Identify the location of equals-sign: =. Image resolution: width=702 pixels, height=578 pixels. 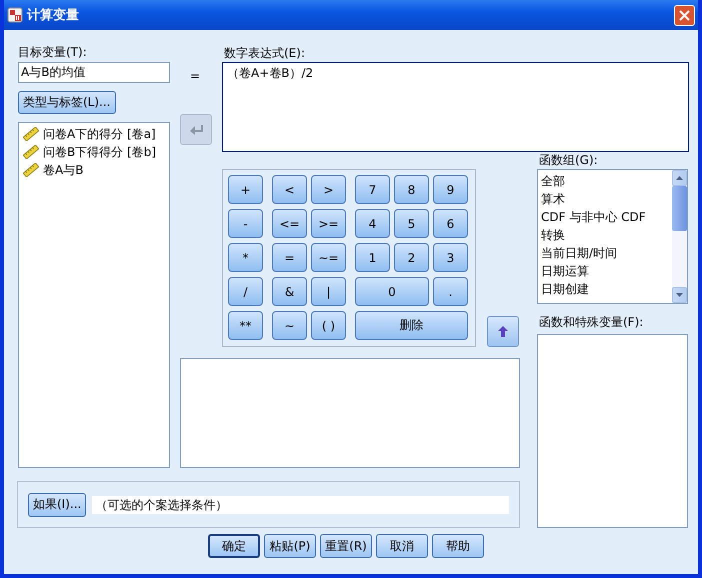
(195, 76).